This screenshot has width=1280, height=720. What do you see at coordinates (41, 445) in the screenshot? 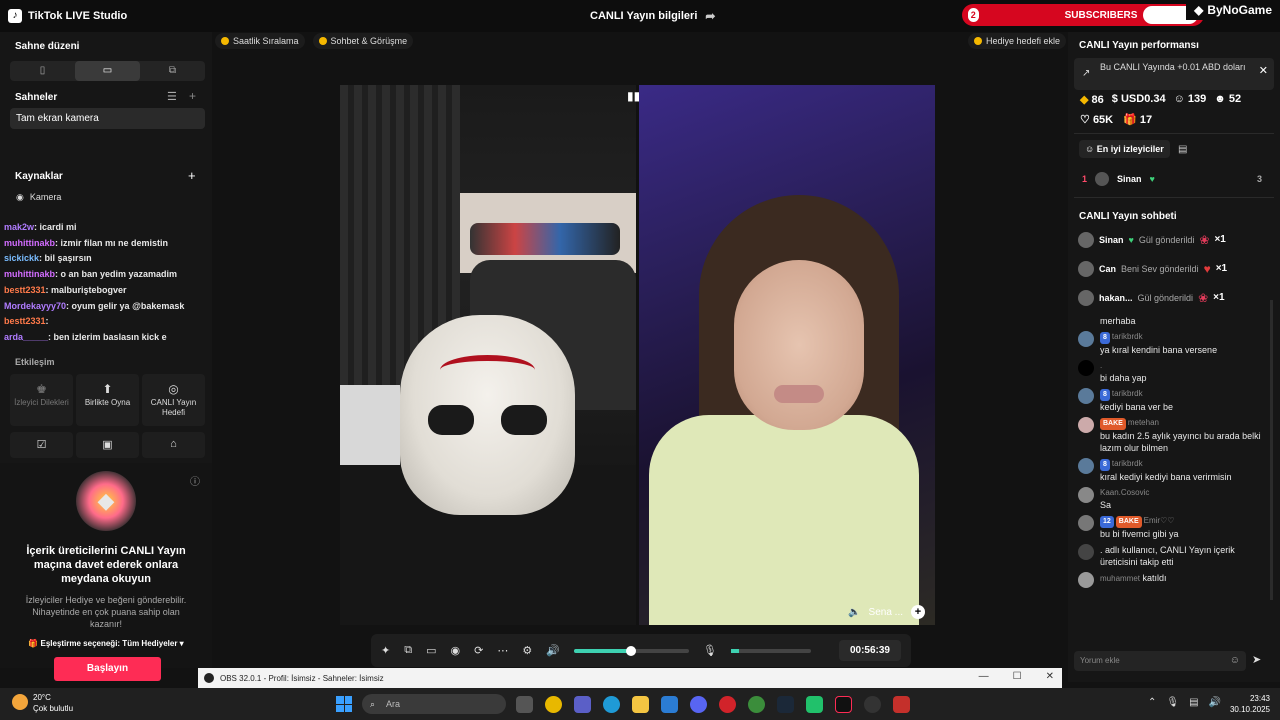
I see `poll-icon: ☑` at bounding box center [41, 445].